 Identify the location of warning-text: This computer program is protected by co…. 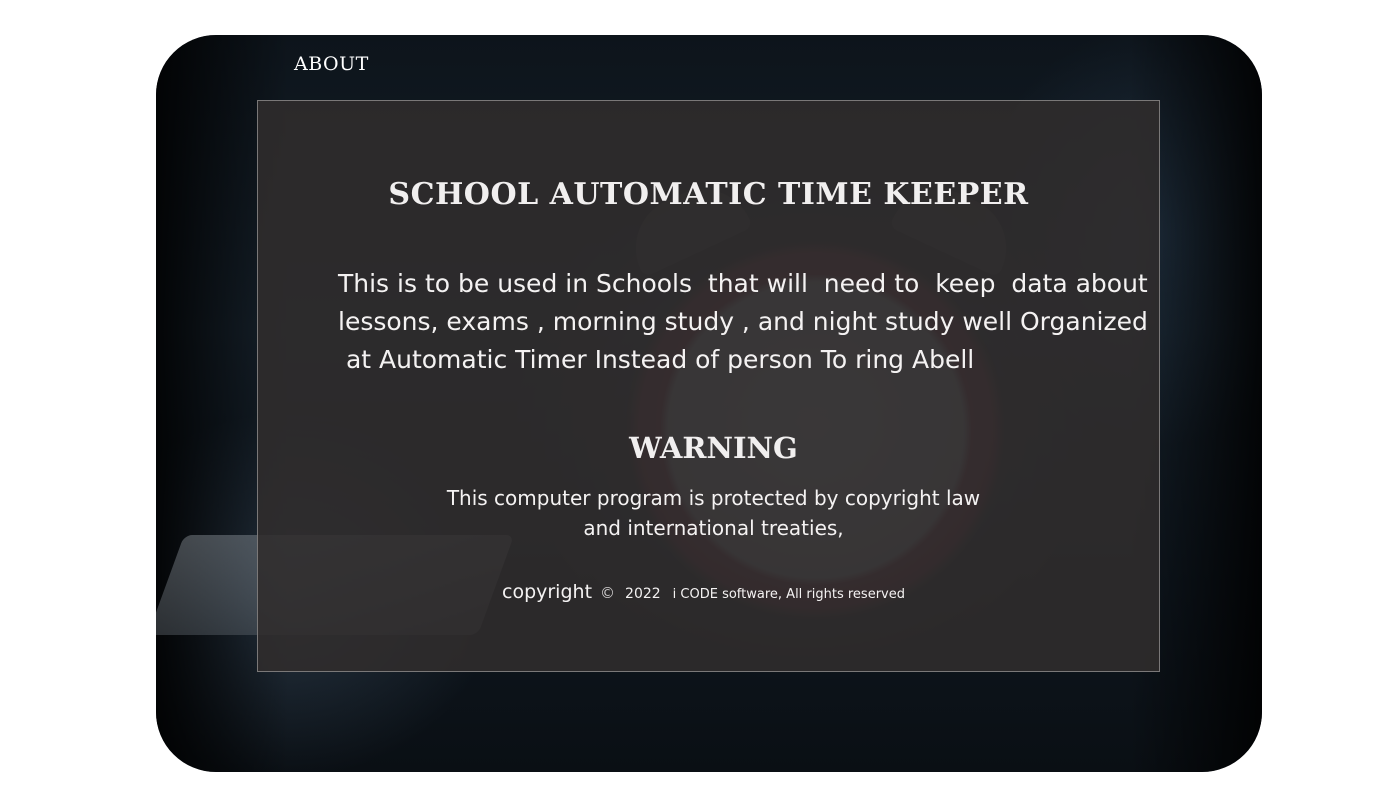
(708, 513).